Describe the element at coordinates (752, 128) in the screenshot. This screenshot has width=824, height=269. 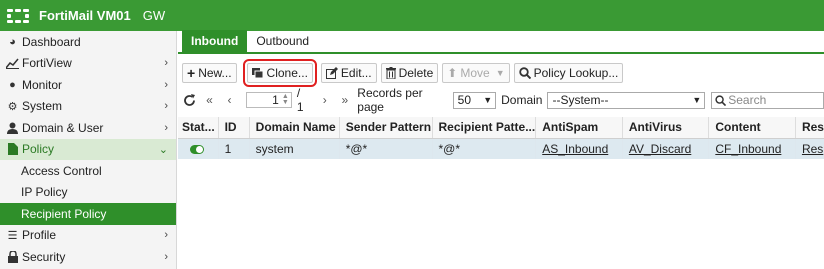
I see `column-header-content: Content` at that location.